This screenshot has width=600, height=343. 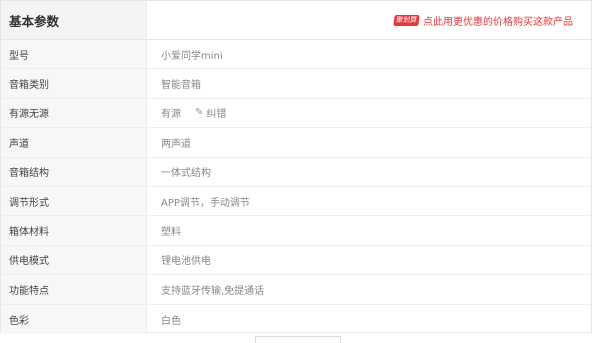 I want to click on spec-label: 供电模式, so click(x=74, y=260).